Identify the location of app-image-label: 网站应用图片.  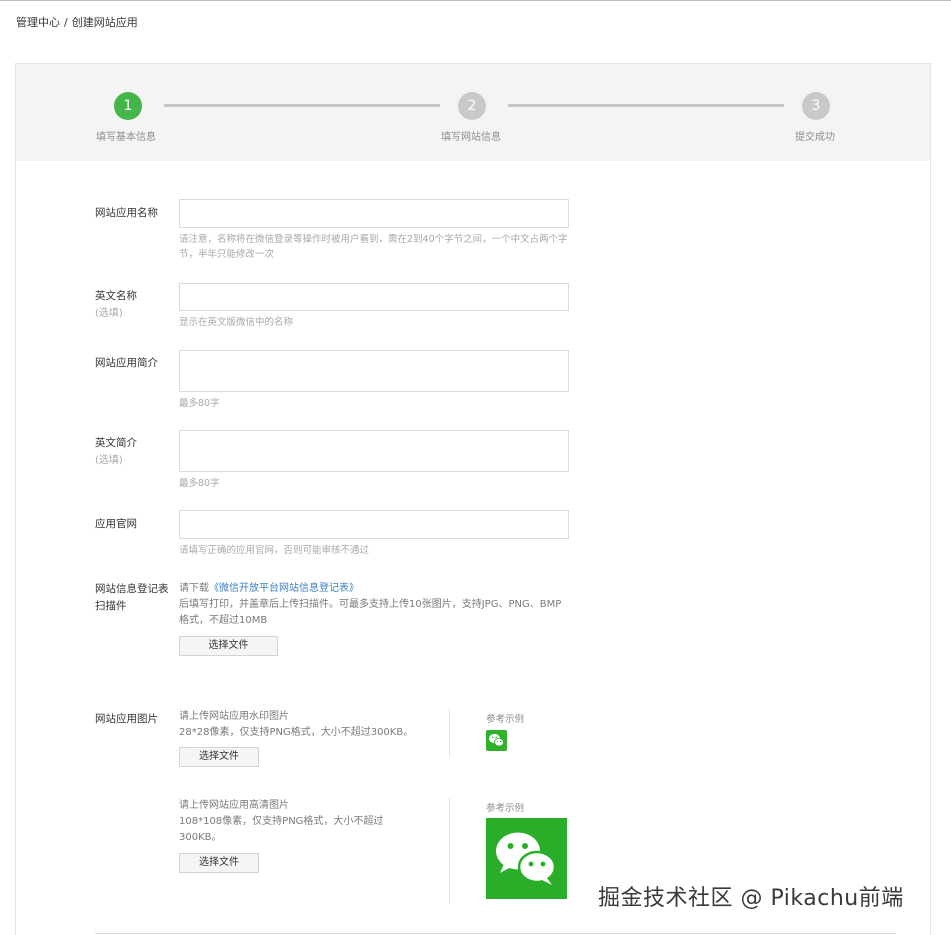
(126, 719).